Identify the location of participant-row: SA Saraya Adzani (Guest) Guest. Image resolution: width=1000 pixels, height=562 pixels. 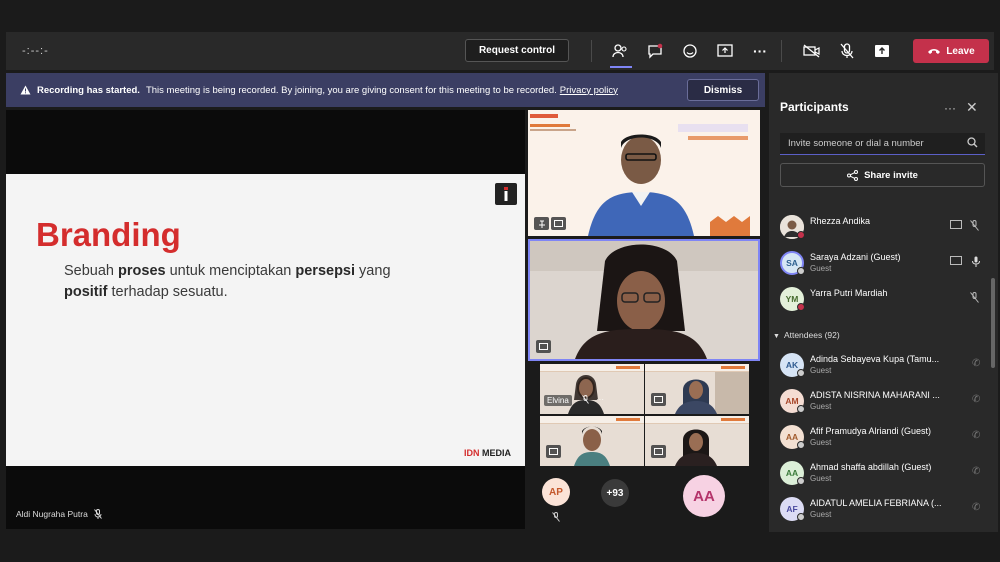
(885, 264).